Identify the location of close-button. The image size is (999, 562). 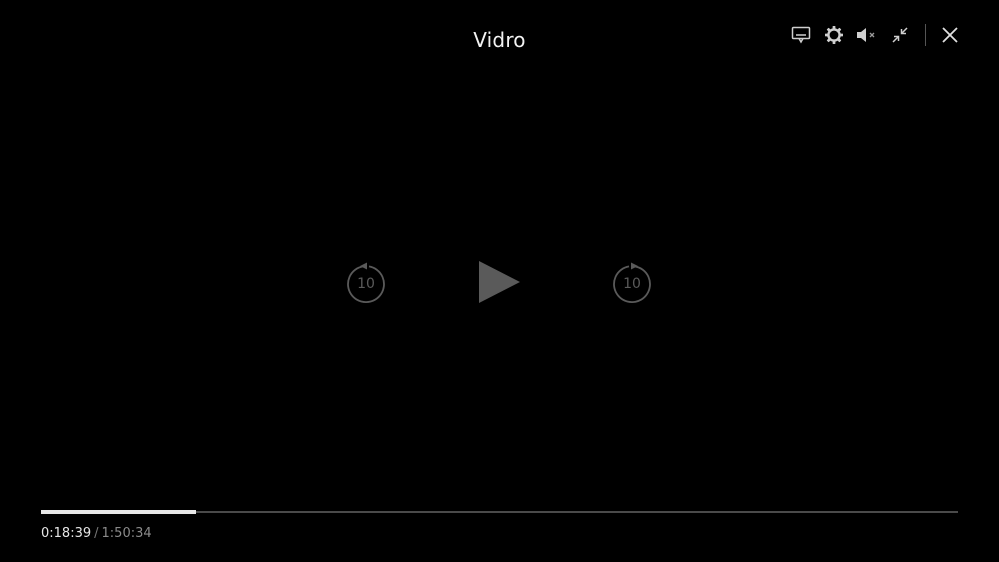
(950, 35).